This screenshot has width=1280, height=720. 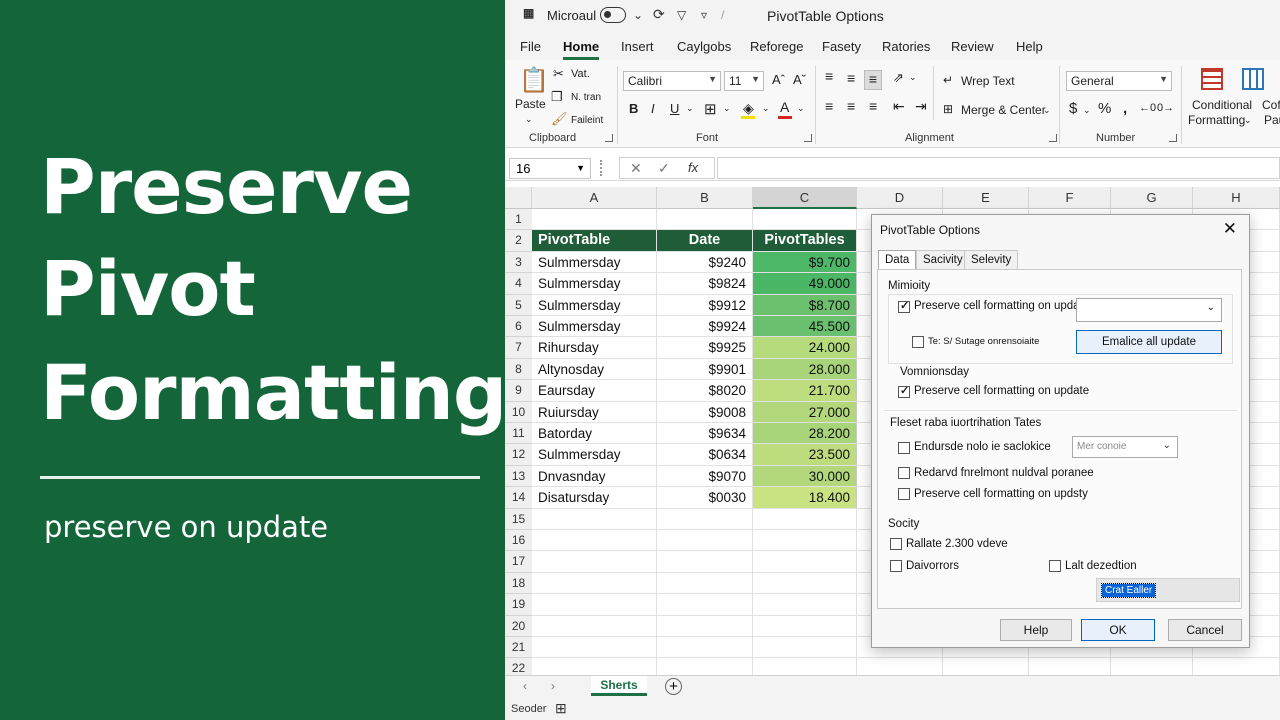 What do you see at coordinates (1222, 105) in the screenshot?
I see `conditional-formatting-line1: Conditional` at bounding box center [1222, 105].